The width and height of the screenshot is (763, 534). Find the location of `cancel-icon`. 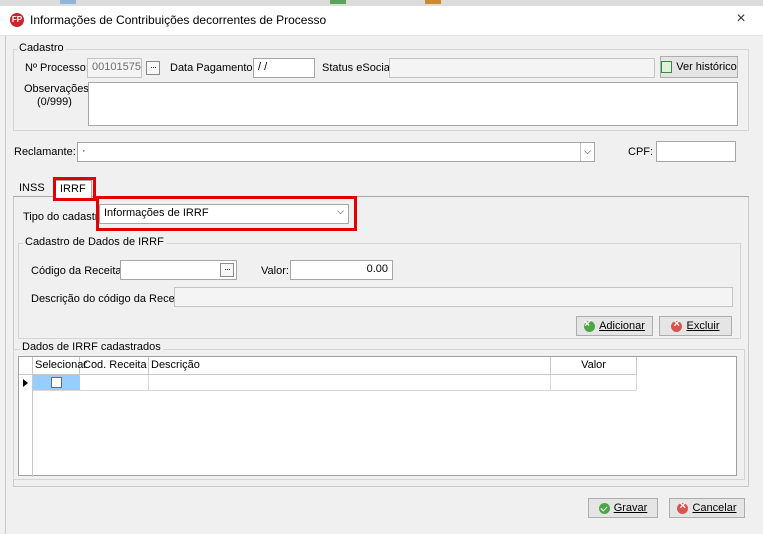

cancel-icon is located at coordinates (683, 507).